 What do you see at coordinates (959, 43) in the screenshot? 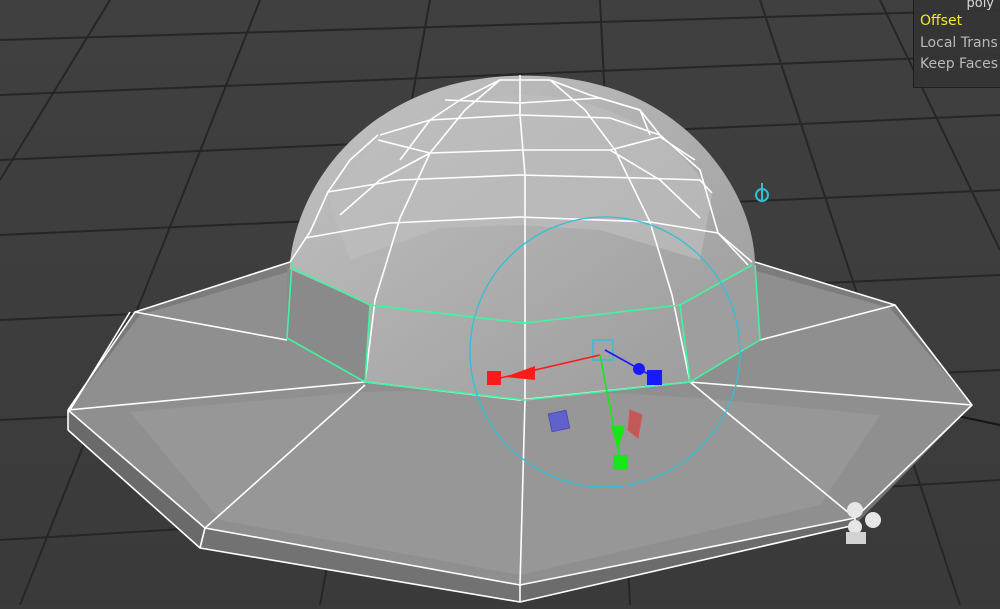
I see `hud-item-local-translate: Local Trans` at bounding box center [959, 43].